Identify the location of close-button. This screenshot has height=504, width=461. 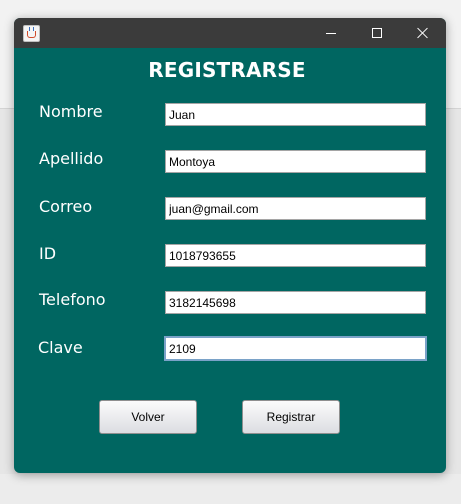
(423, 33).